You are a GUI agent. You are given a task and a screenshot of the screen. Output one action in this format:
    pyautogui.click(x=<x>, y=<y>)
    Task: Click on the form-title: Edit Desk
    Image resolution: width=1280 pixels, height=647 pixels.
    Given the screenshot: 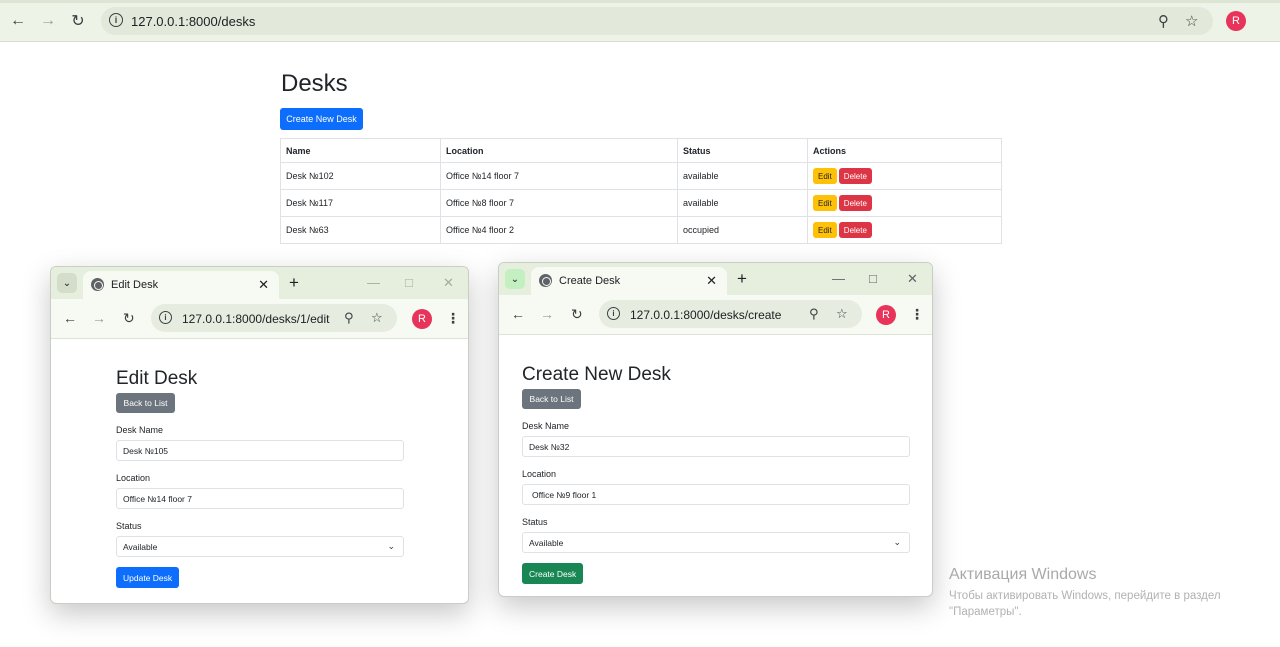 What is the action you would take?
    pyautogui.click(x=157, y=378)
    